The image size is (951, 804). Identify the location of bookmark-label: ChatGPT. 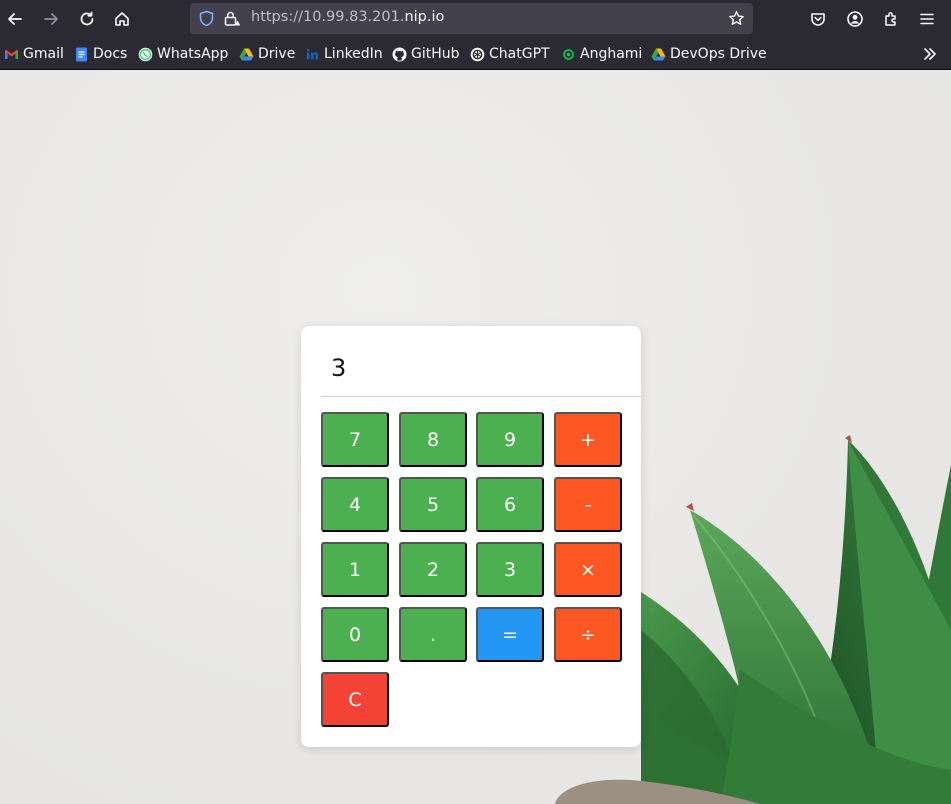
(519, 54).